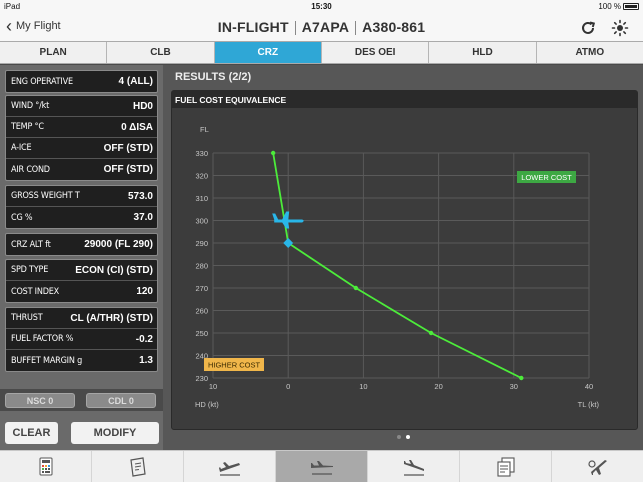 The image size is (643, 482). I want to click on air-cond-row: AIR COND OFF (STD), so click(81, 169).